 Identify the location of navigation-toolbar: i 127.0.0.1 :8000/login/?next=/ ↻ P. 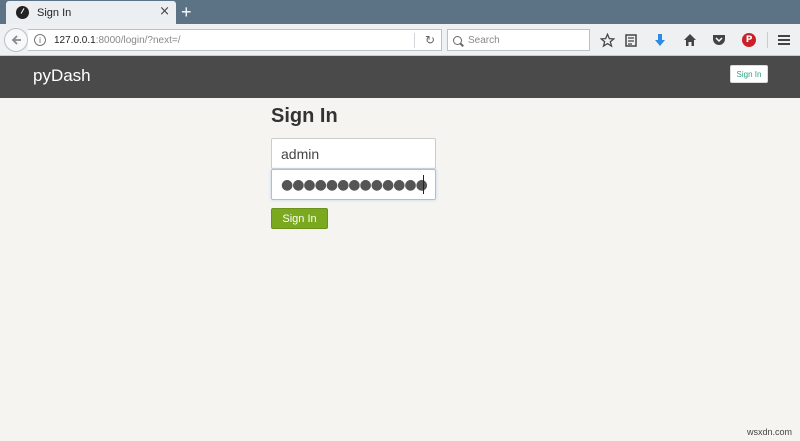
(400, 40).